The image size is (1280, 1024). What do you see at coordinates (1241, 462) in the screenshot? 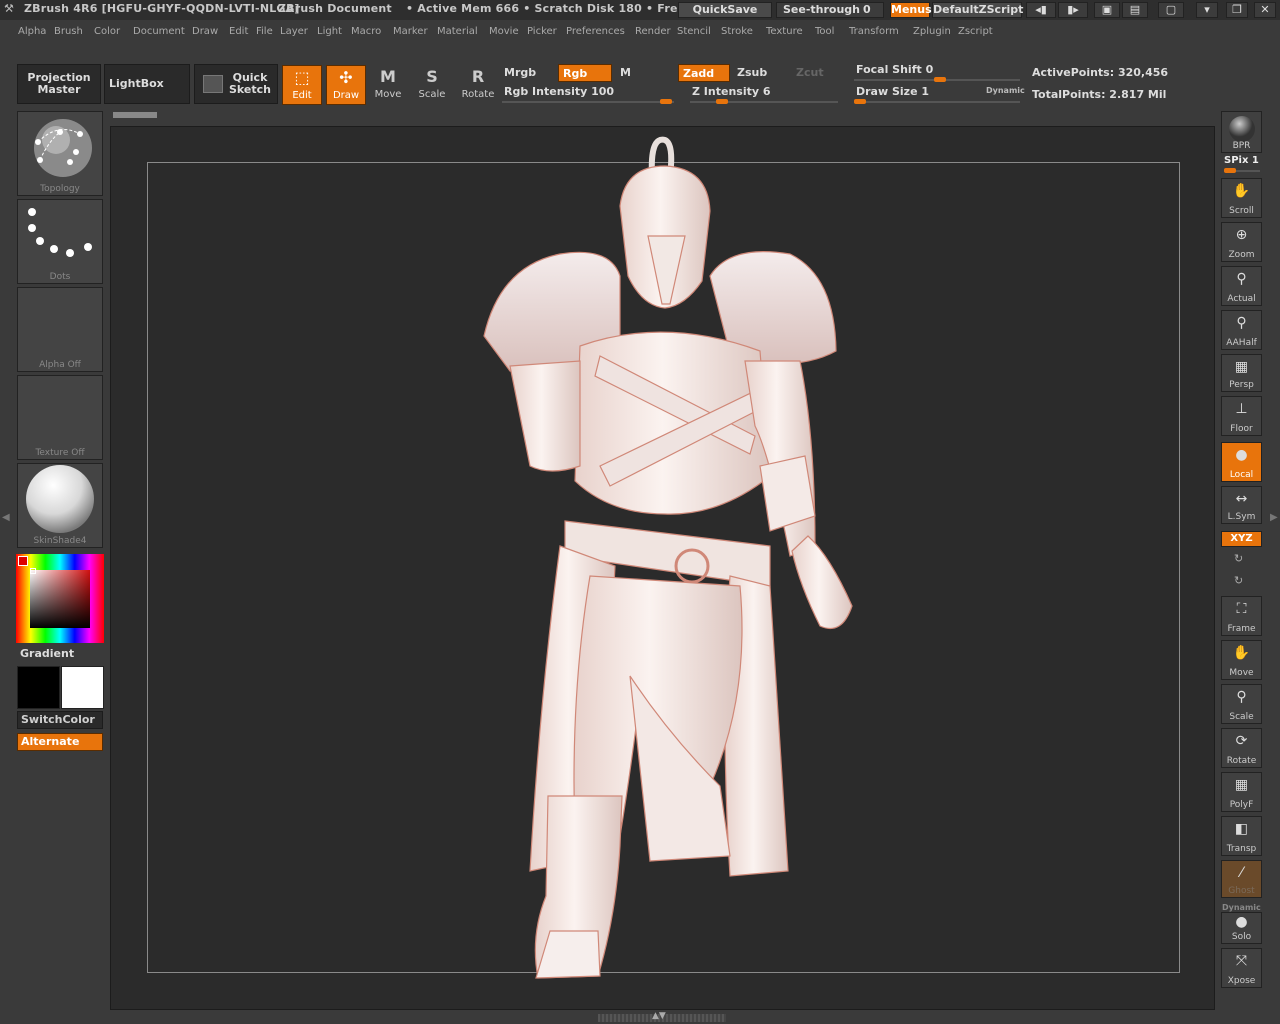
I see `local-button: ● Local` at bounding box center [1241, 462].